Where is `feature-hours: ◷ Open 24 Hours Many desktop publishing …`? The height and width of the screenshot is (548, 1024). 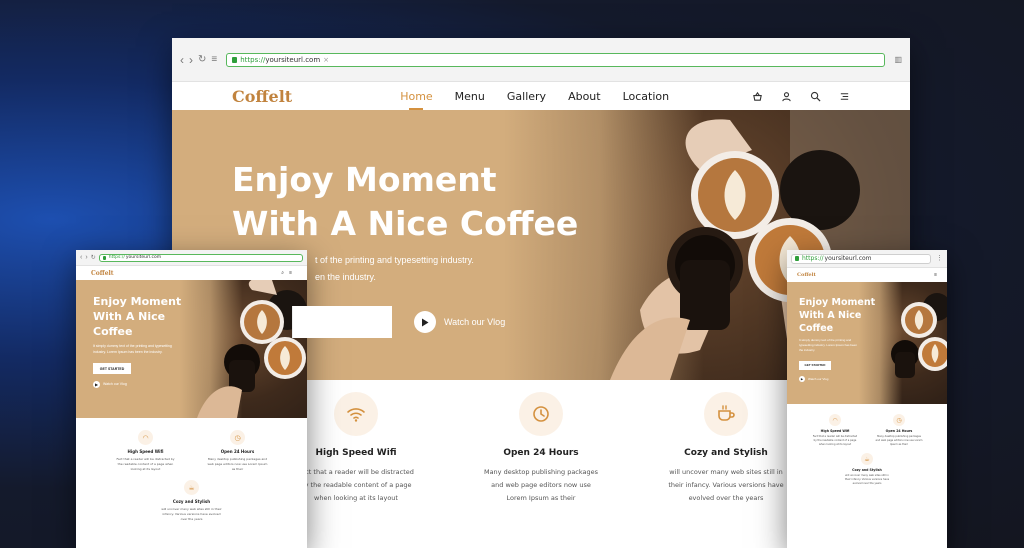
feature-hours: ◷ Open 24 Hours Many desktop publishing … is located at coordinates (899, 430).